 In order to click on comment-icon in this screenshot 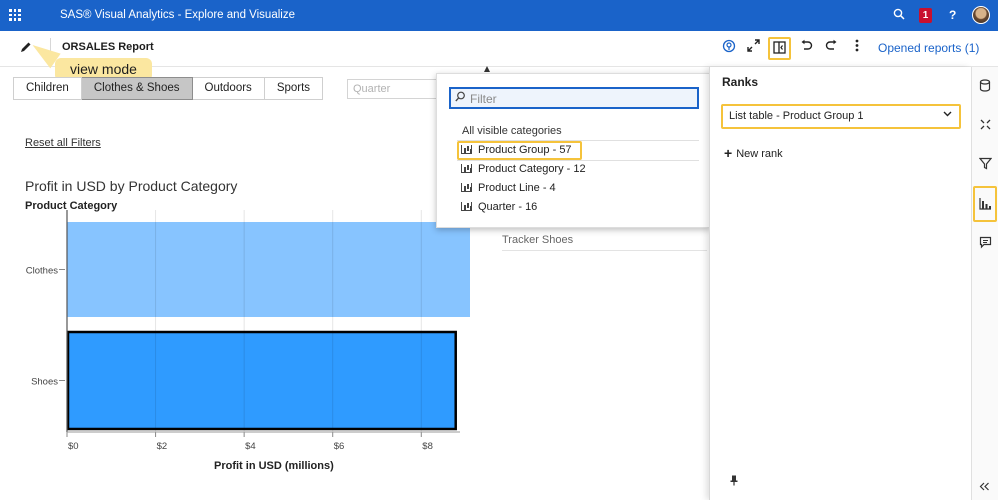, I will do `click(985, 244)`.